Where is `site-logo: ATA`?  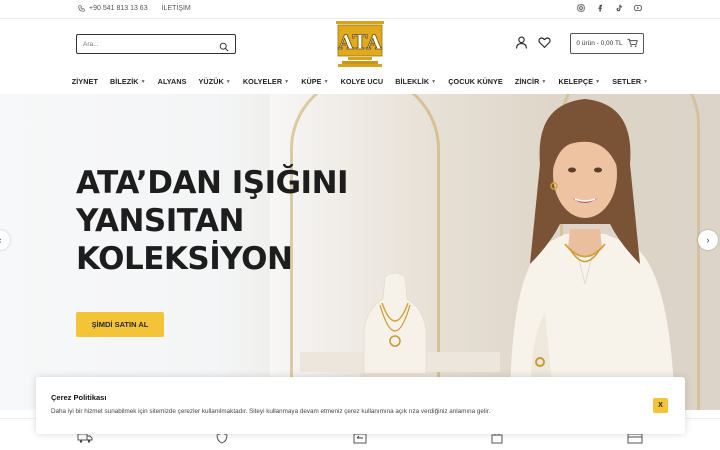
site-logo: ATA is located at coordinates (360, 44).